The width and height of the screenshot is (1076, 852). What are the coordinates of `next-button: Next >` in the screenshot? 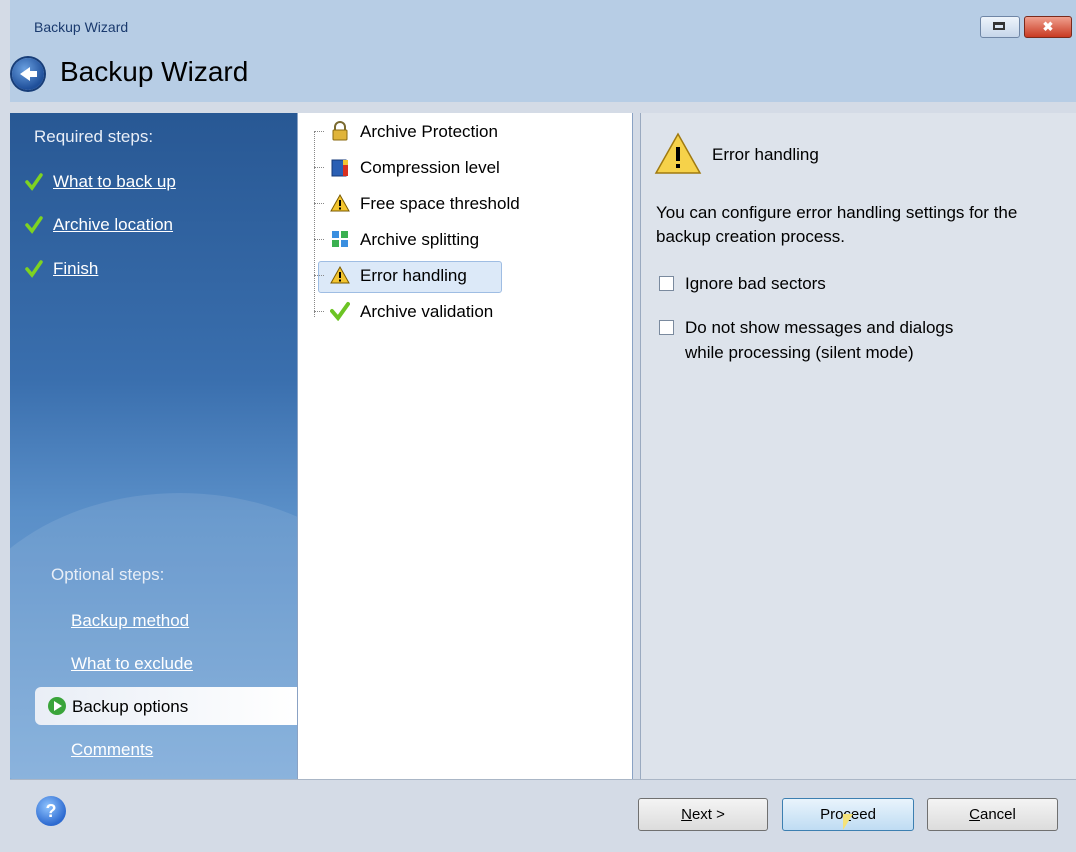 It's located at (703, 814).